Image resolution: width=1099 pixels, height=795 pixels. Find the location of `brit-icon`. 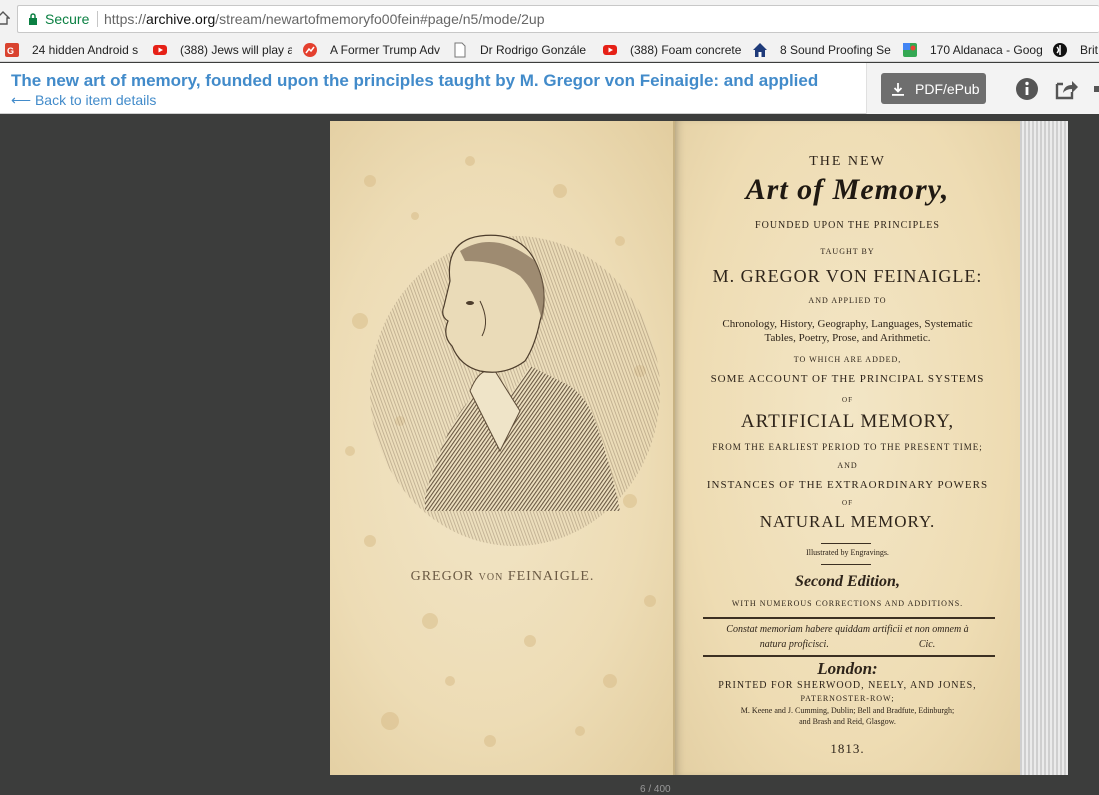

brit-icon is located at coordinates (1060, 50).